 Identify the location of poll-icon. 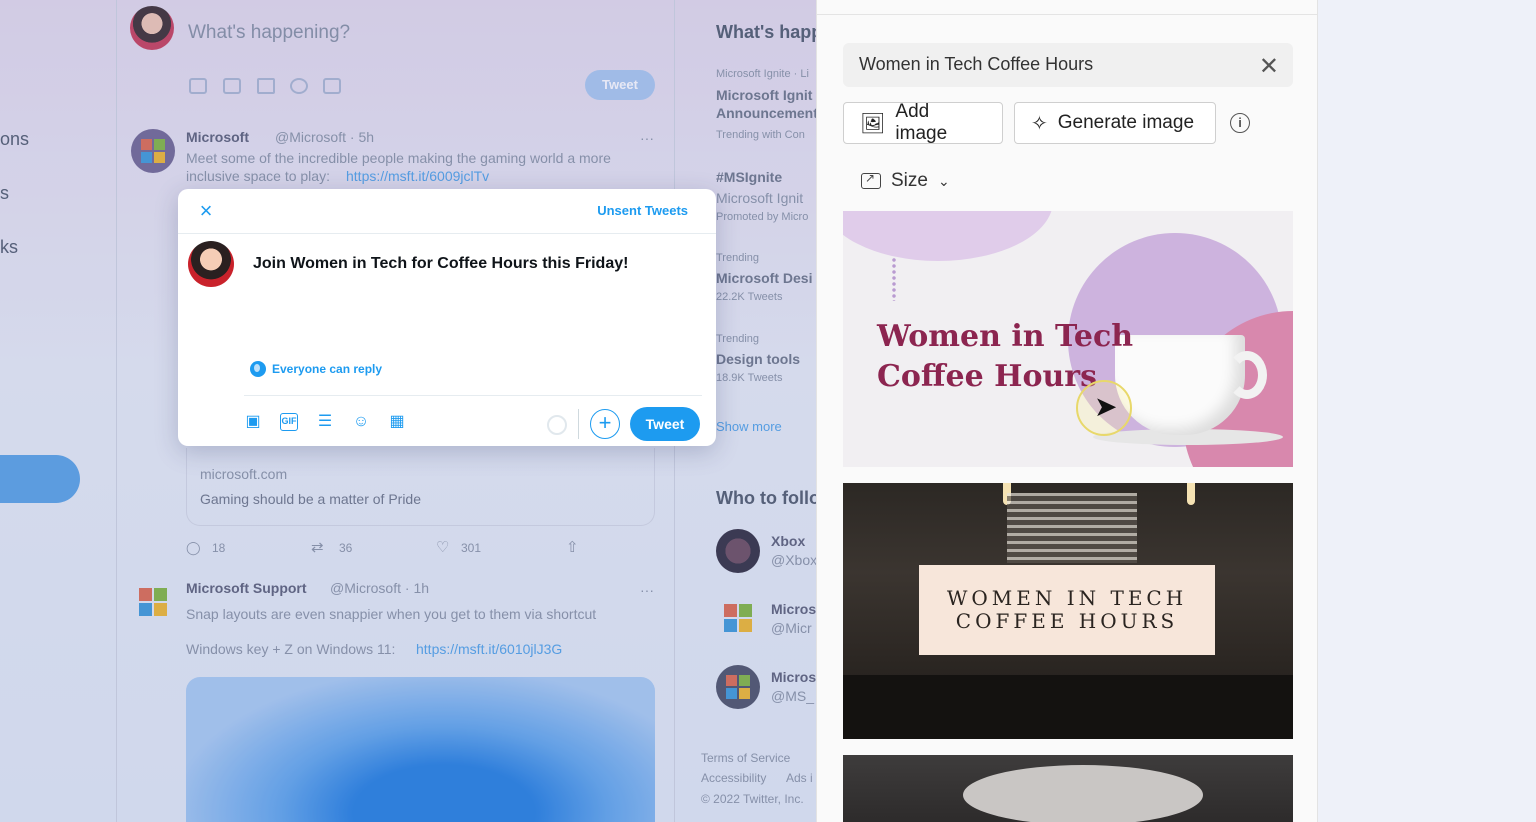
(266, 86).